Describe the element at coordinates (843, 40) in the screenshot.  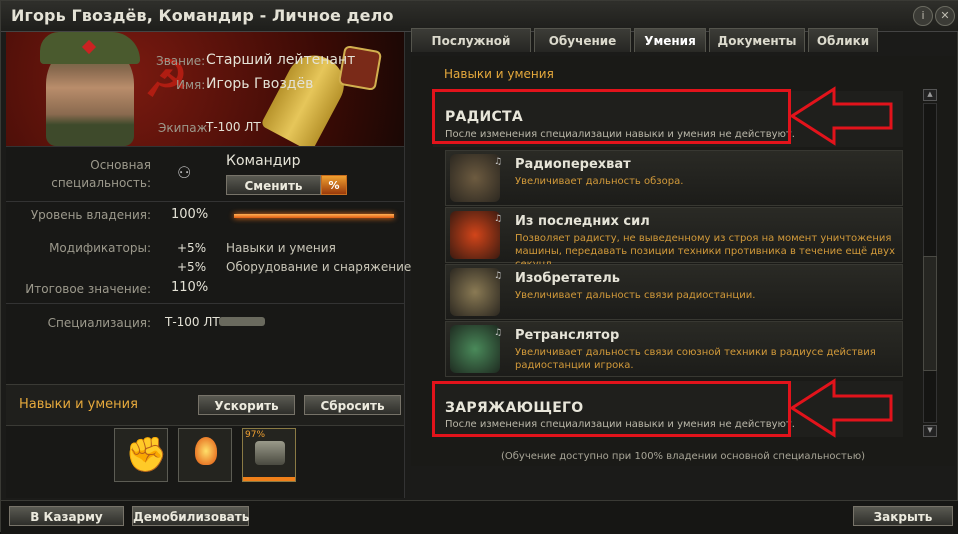
I see `tab-skins: Облики` at that location.